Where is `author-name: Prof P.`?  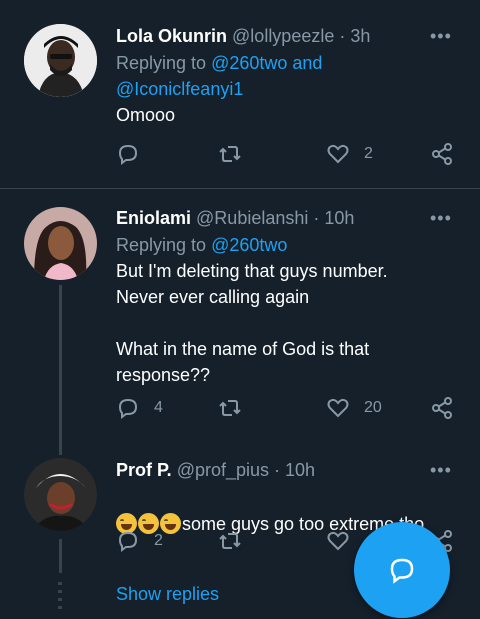 author-name: Prof P. is located at coordinates (144, 470).